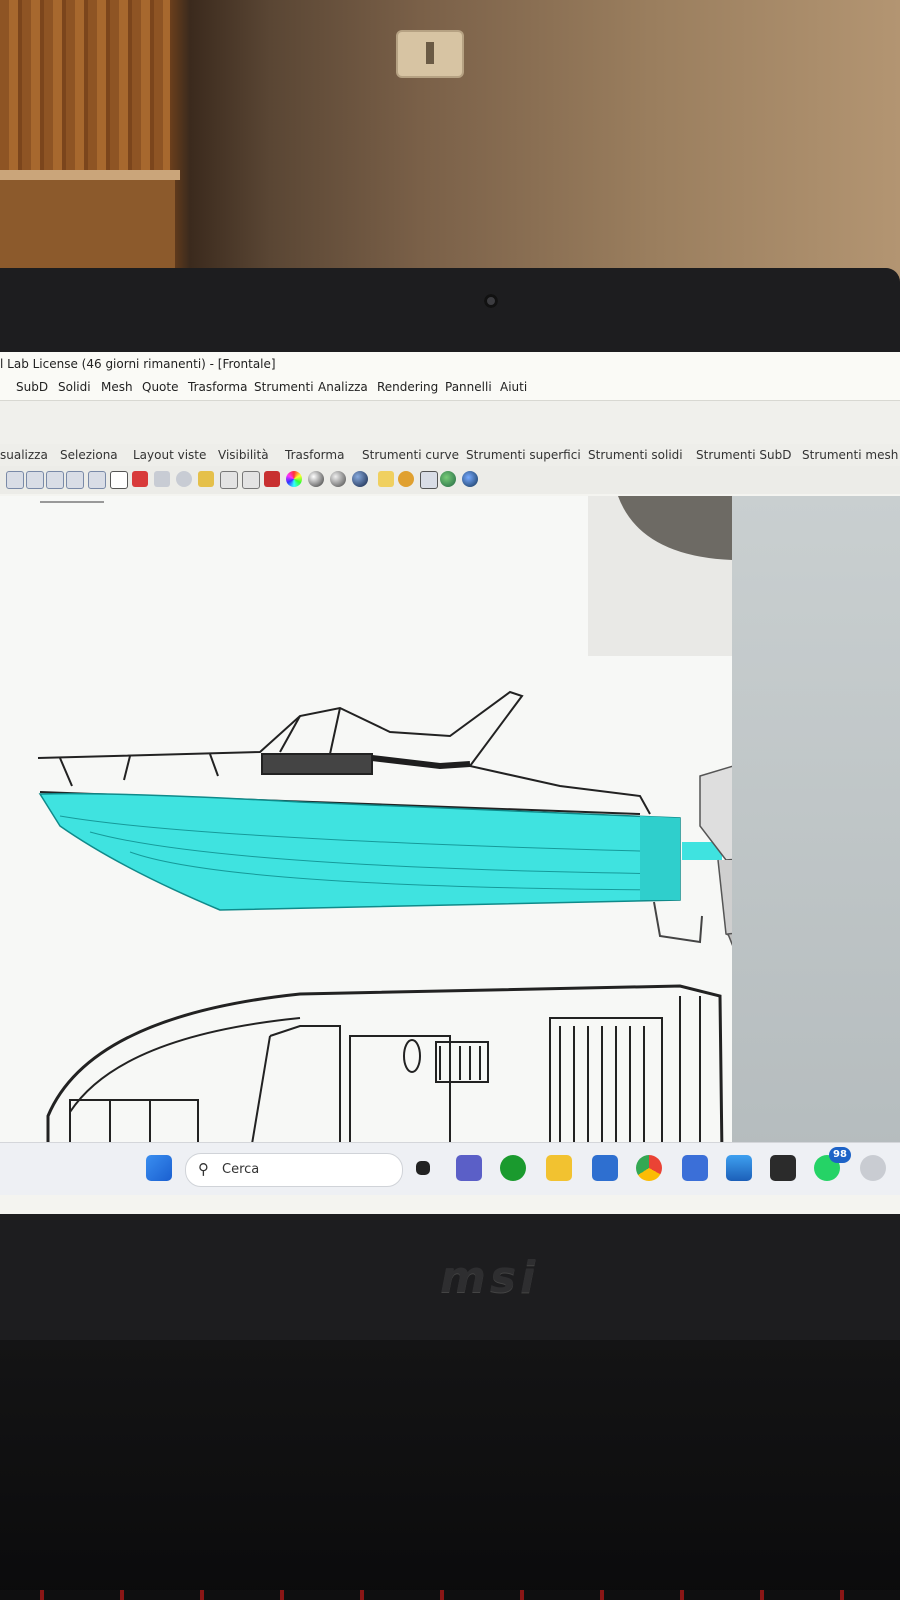  I want to click on photos-icon, so click(739, 1168).